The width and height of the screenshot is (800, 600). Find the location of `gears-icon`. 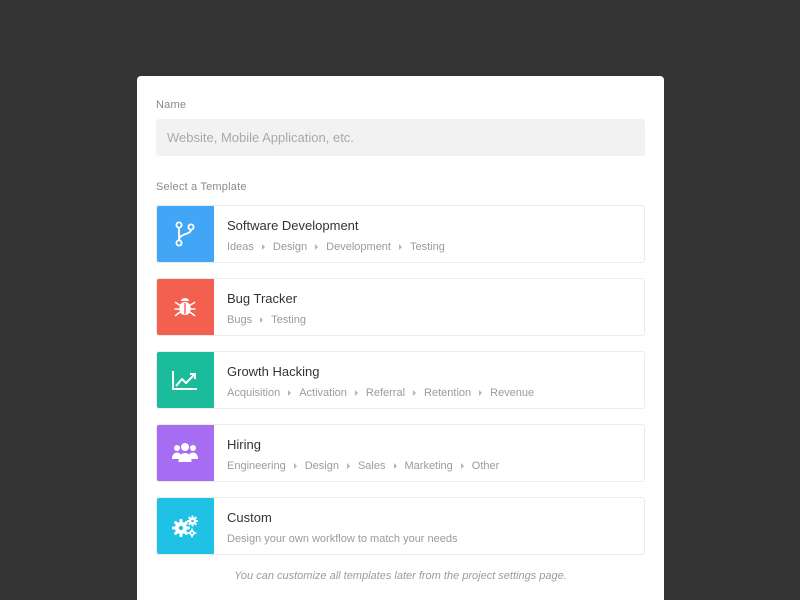

gears-icon is located at coordinates (185, 526).